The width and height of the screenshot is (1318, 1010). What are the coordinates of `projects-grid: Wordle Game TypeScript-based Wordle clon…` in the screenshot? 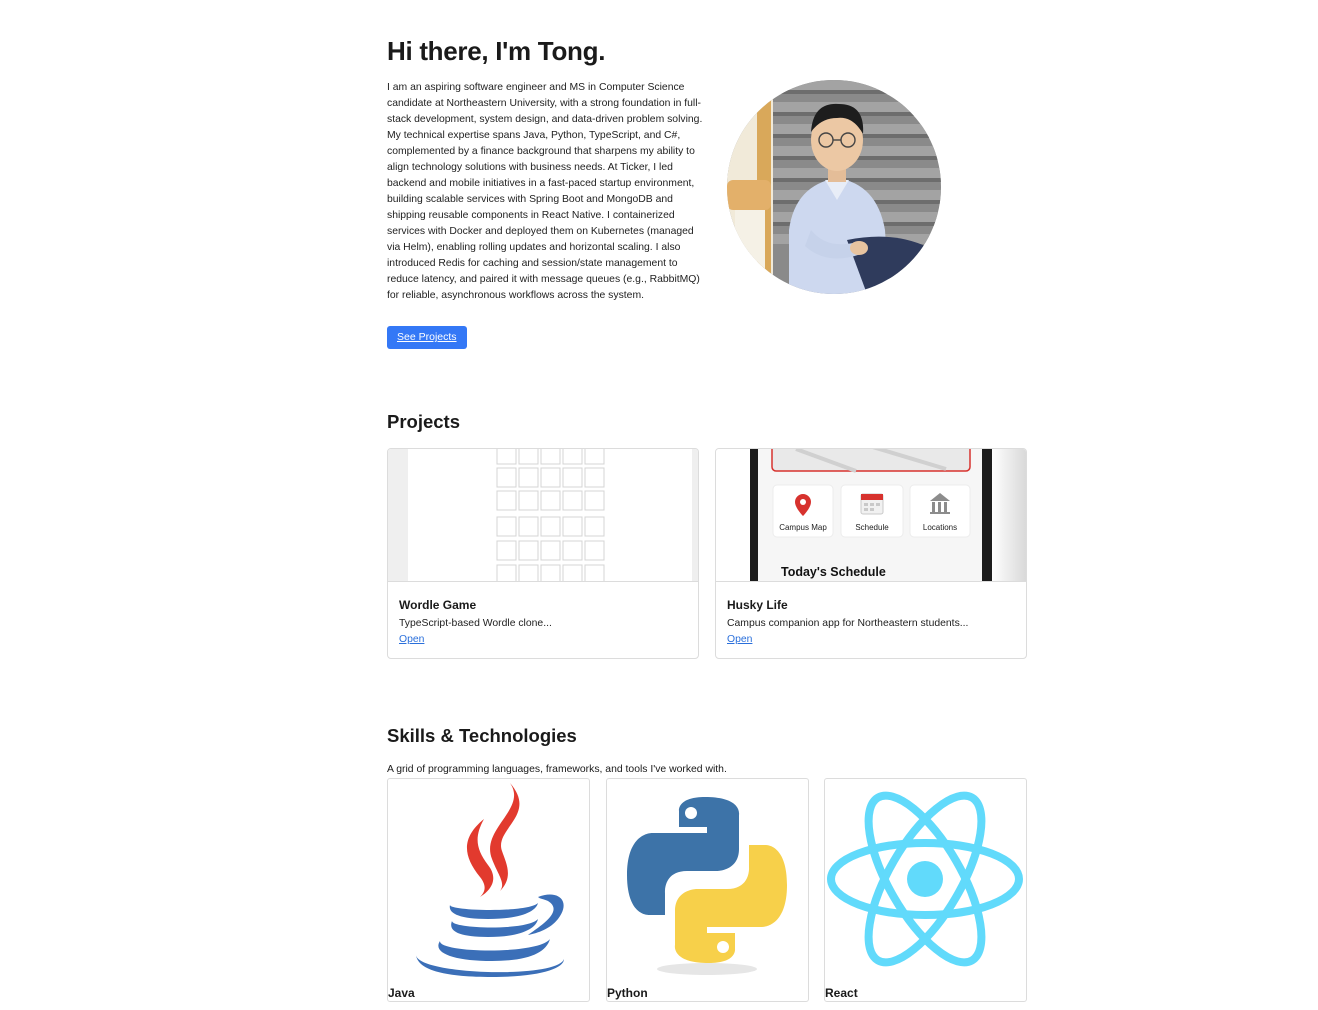 It's located at (707, 553).